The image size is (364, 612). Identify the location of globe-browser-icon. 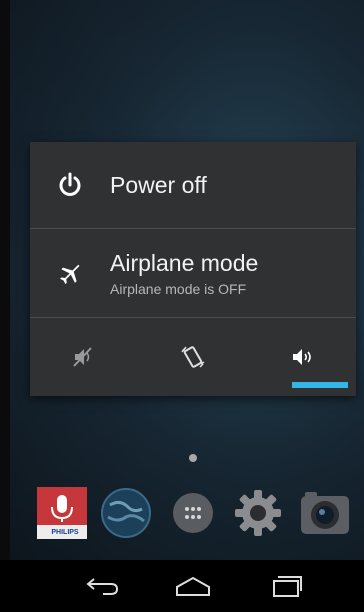
(126, 513).